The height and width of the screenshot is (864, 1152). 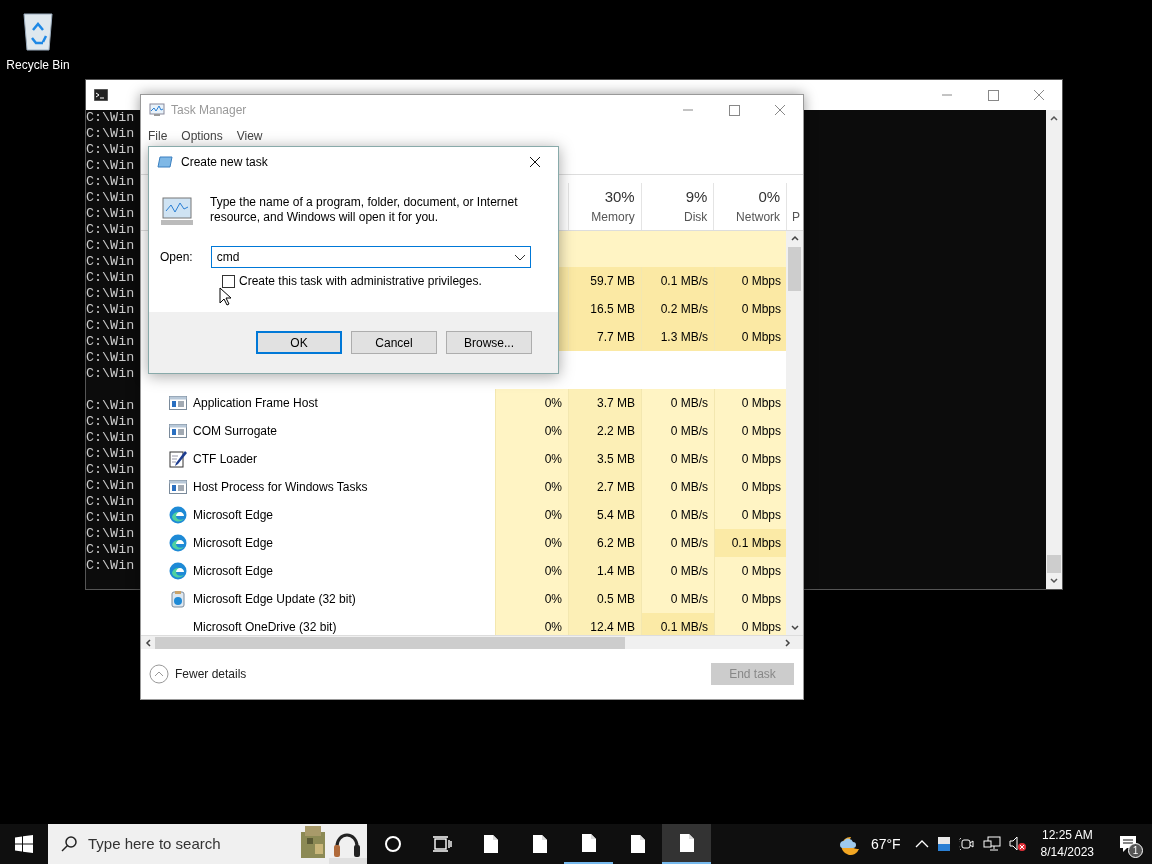 I want to click on table-cell: 59.7 MB, so click(x=604, y=281).